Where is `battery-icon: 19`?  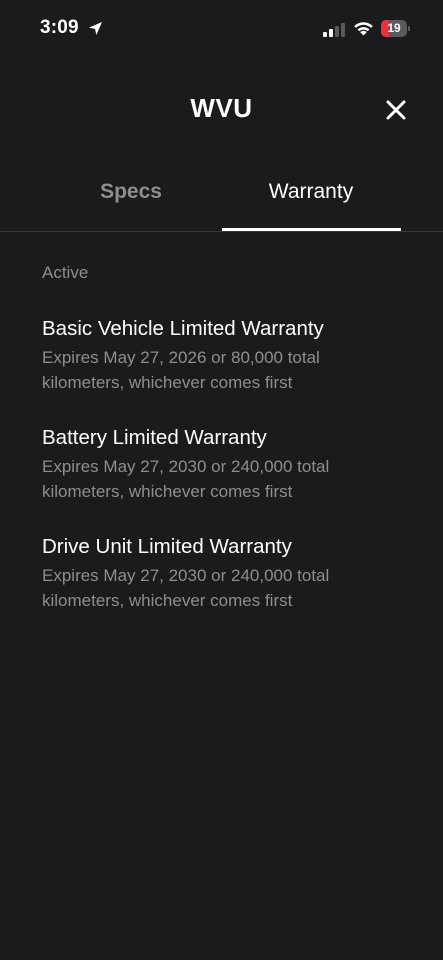
battery-icon: 19 is located at coordinates (396, 28).